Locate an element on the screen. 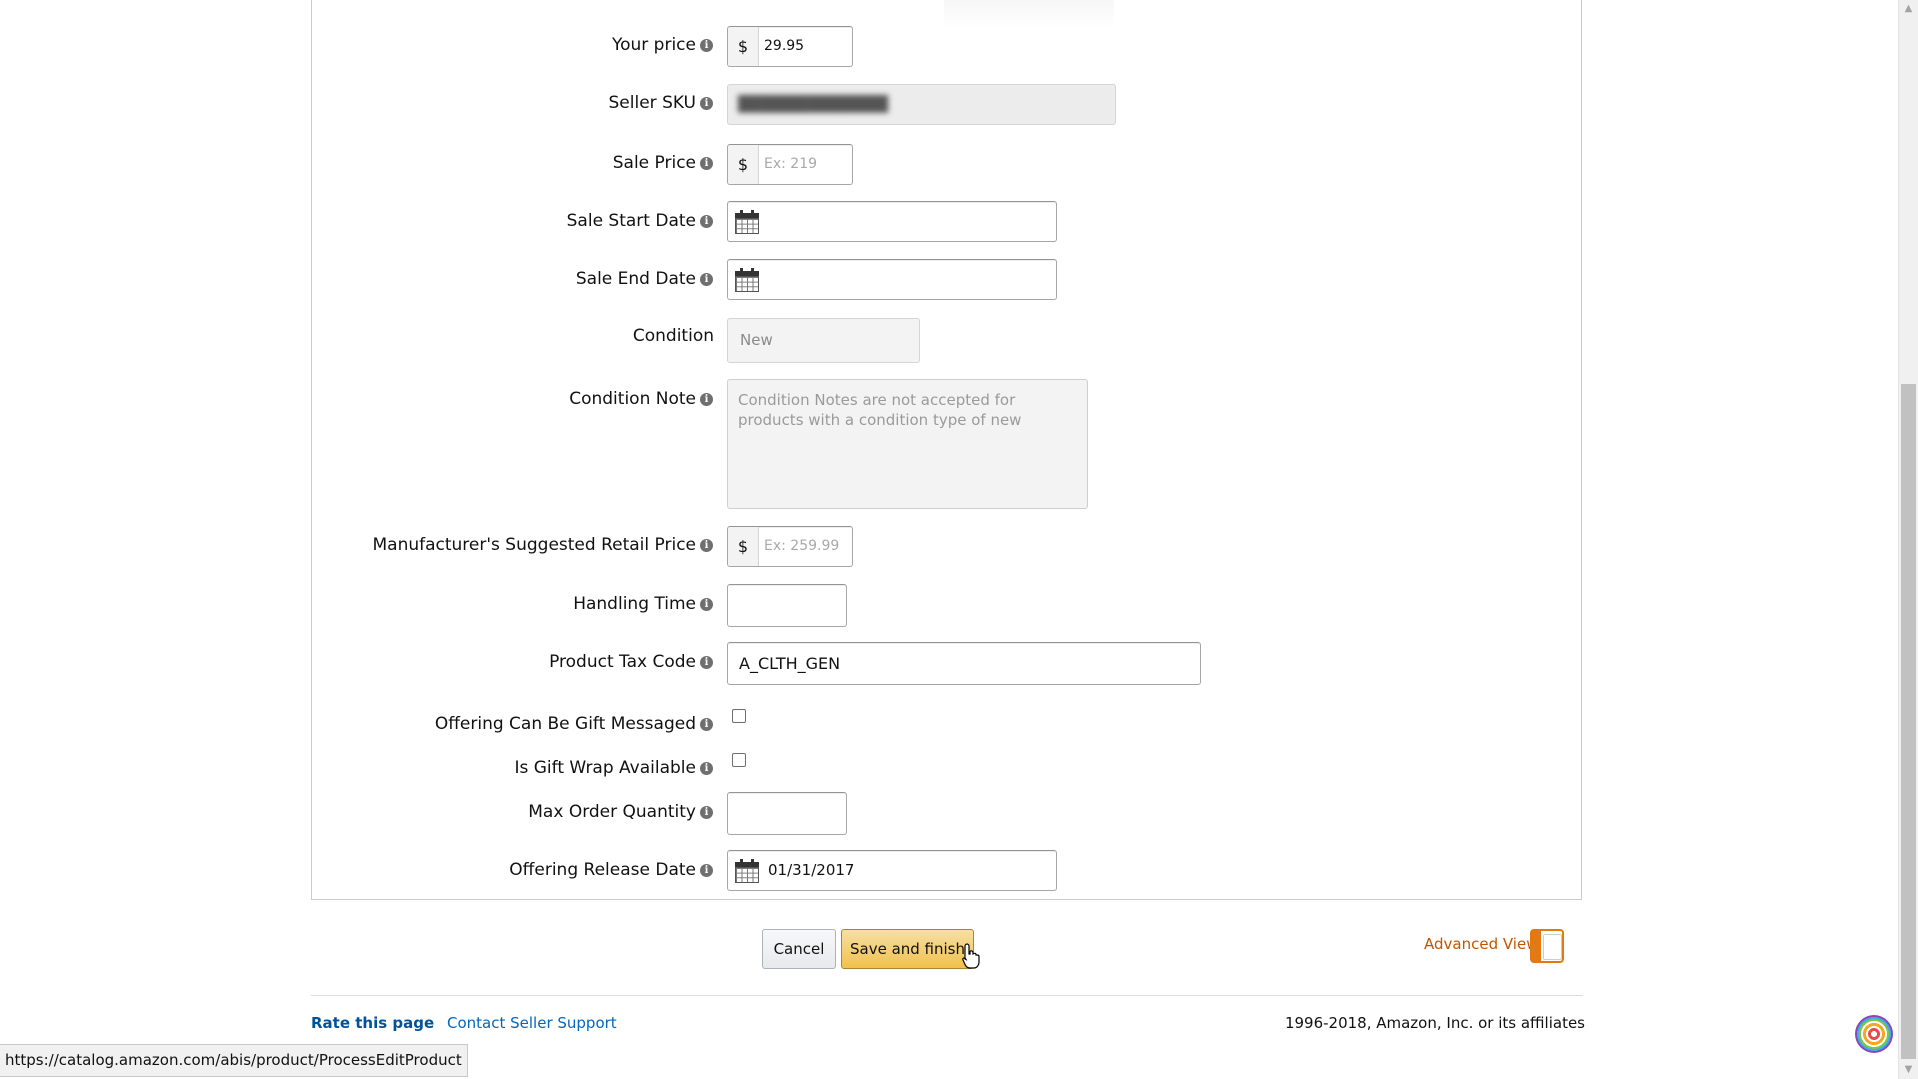  seller-sku-input: █████████████ is located at coordinates (921, 104).